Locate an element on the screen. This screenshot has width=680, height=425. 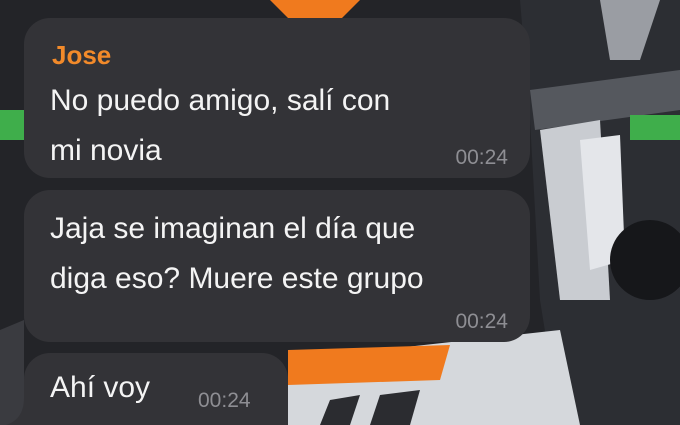
message-text: No puedo amigo, salí con mi novia is located at coordinates (220, 125).